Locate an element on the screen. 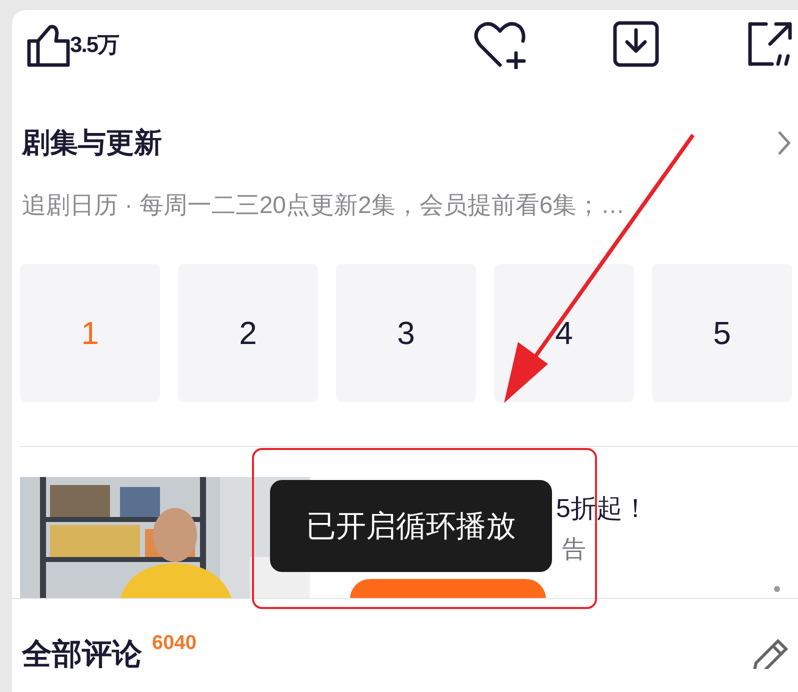 This screenshot has height=692, width=798. section-title: 剧集与更新 is located at coordinates (92, 143).